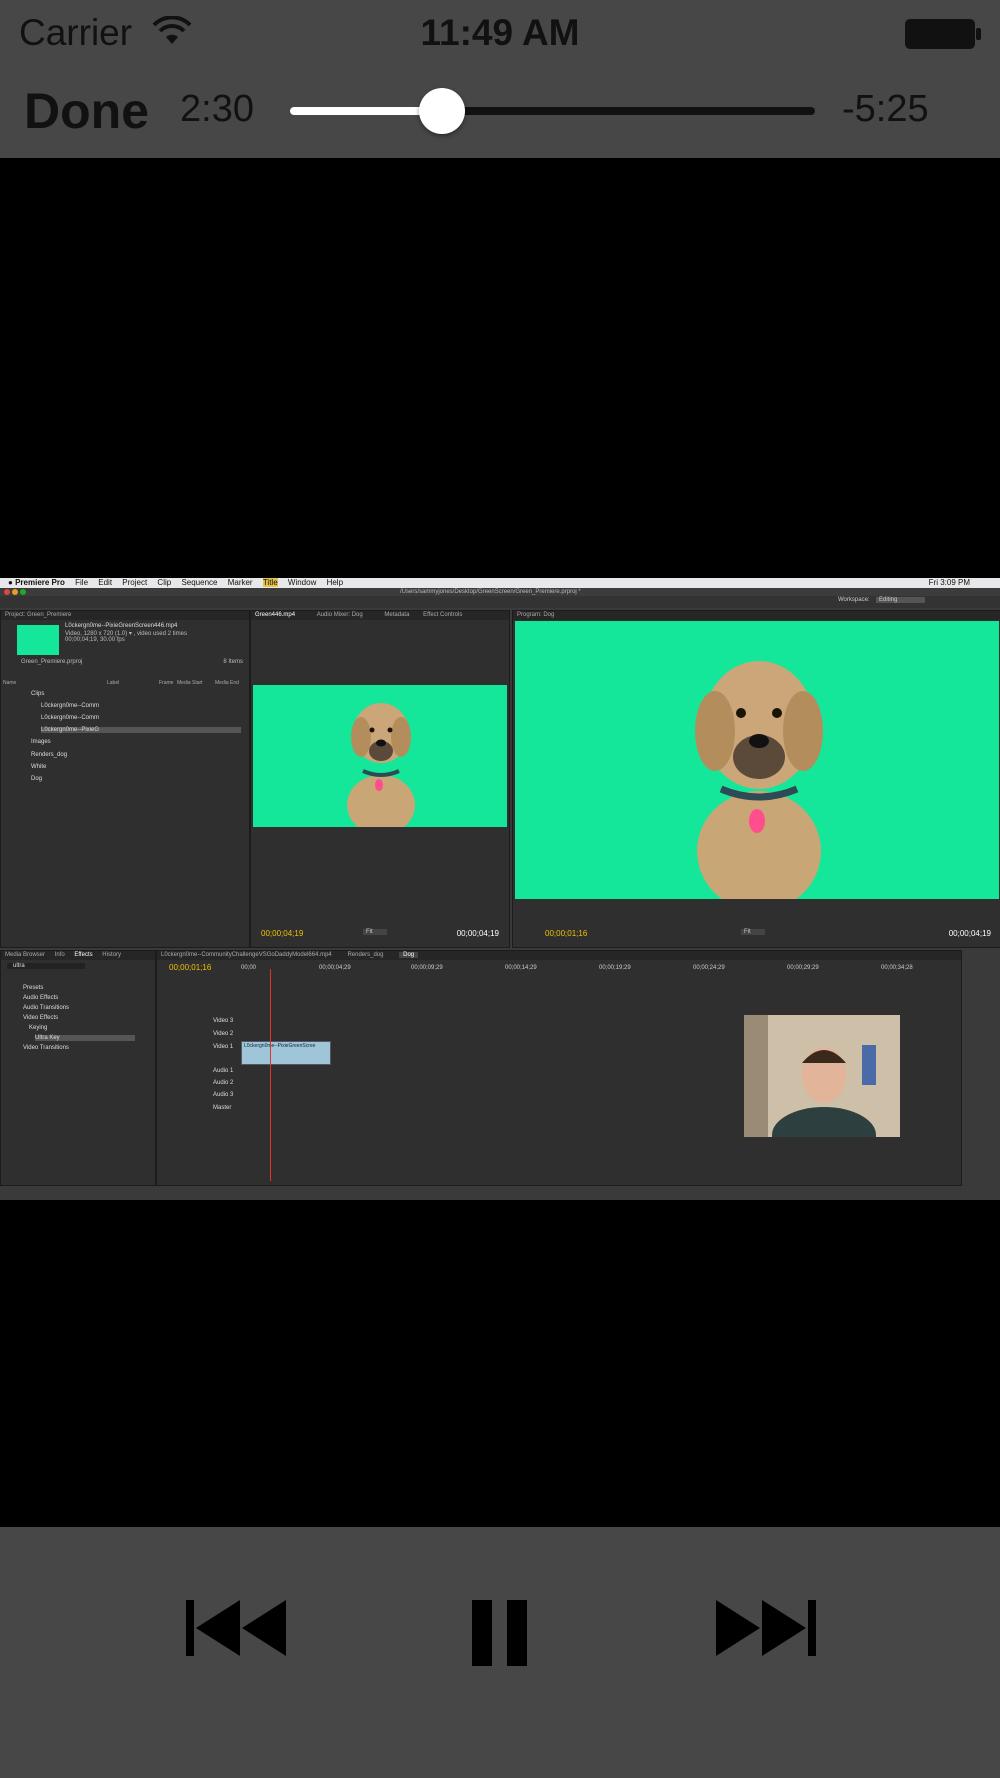 Image resolution: width=1000 pixels, height=1778 pixels. Describe the element at coordinates (477, 933) in the screenshot. I see `source-timecode-right: 00;00;04;19` at that location.